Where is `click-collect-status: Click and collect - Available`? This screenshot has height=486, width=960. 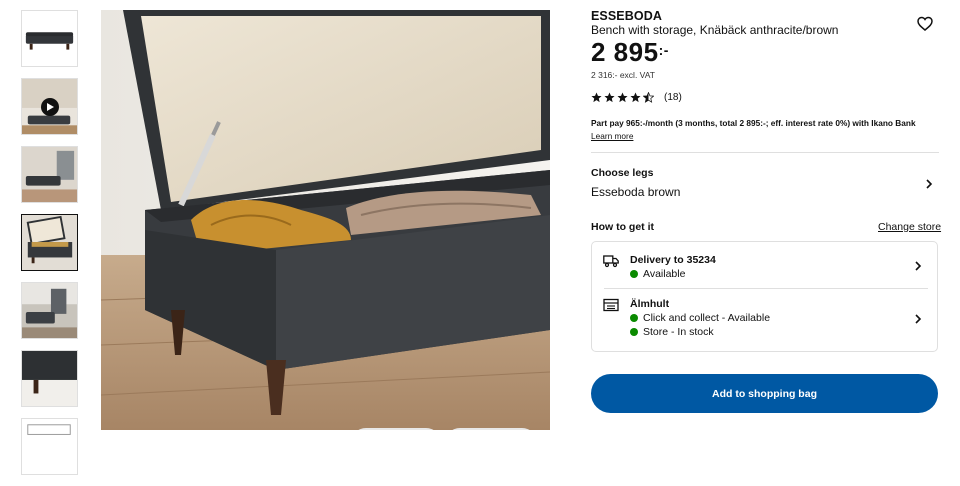
click-collect-status: Click and collect - Available is located at coordinates (700, 318).